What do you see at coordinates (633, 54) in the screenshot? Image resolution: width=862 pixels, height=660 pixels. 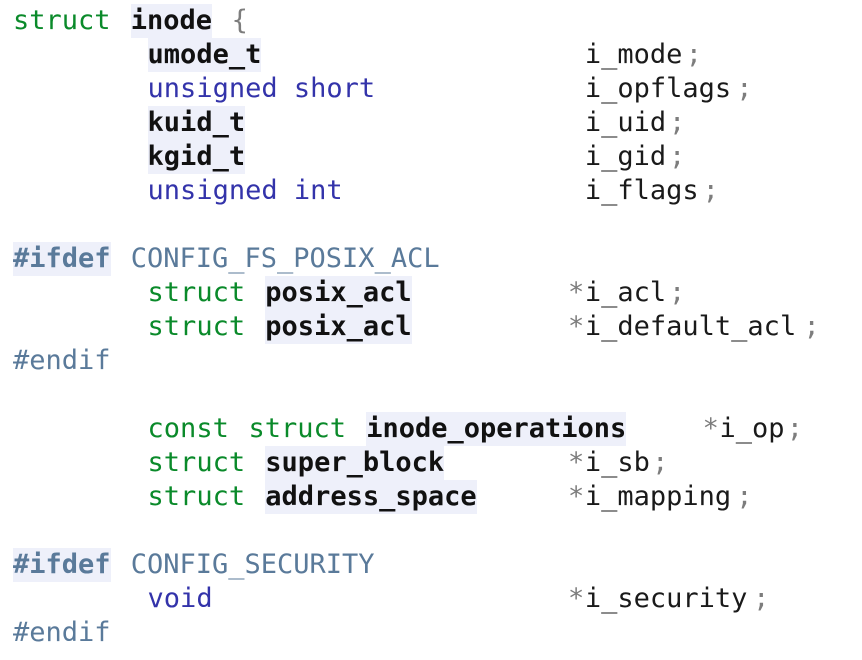 I see `code-token-ident: i_mode` at bounding box center [633, 54].